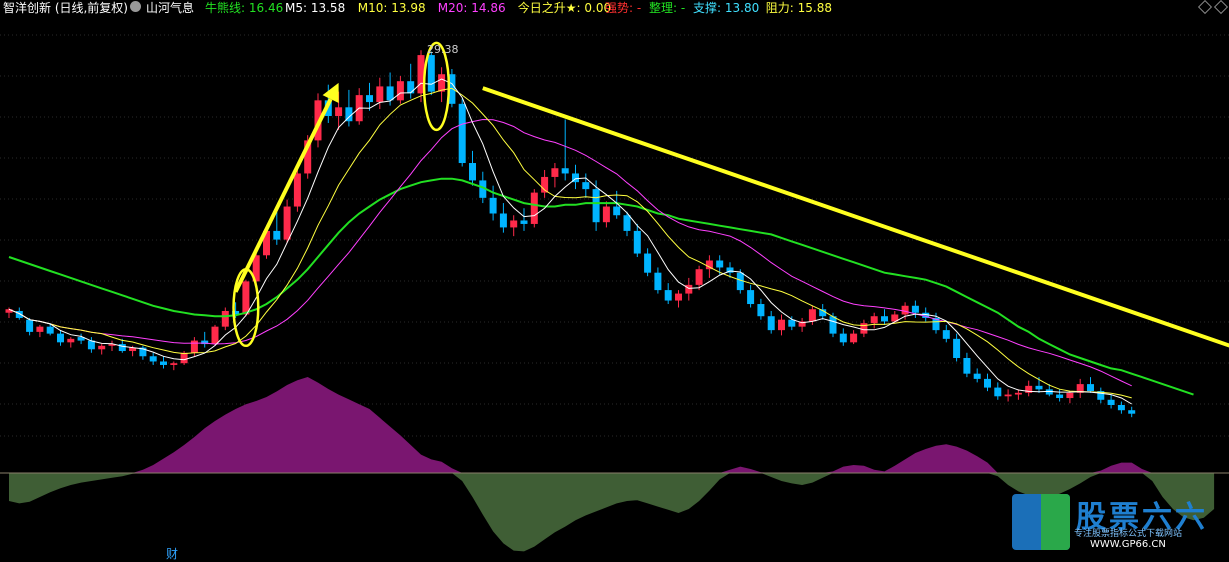  What do you see at coordinates (65, 8) in the screenshot?
I see `stock-title: 智洋创新 (日线,前复权)` at bounding box center [65, 8].